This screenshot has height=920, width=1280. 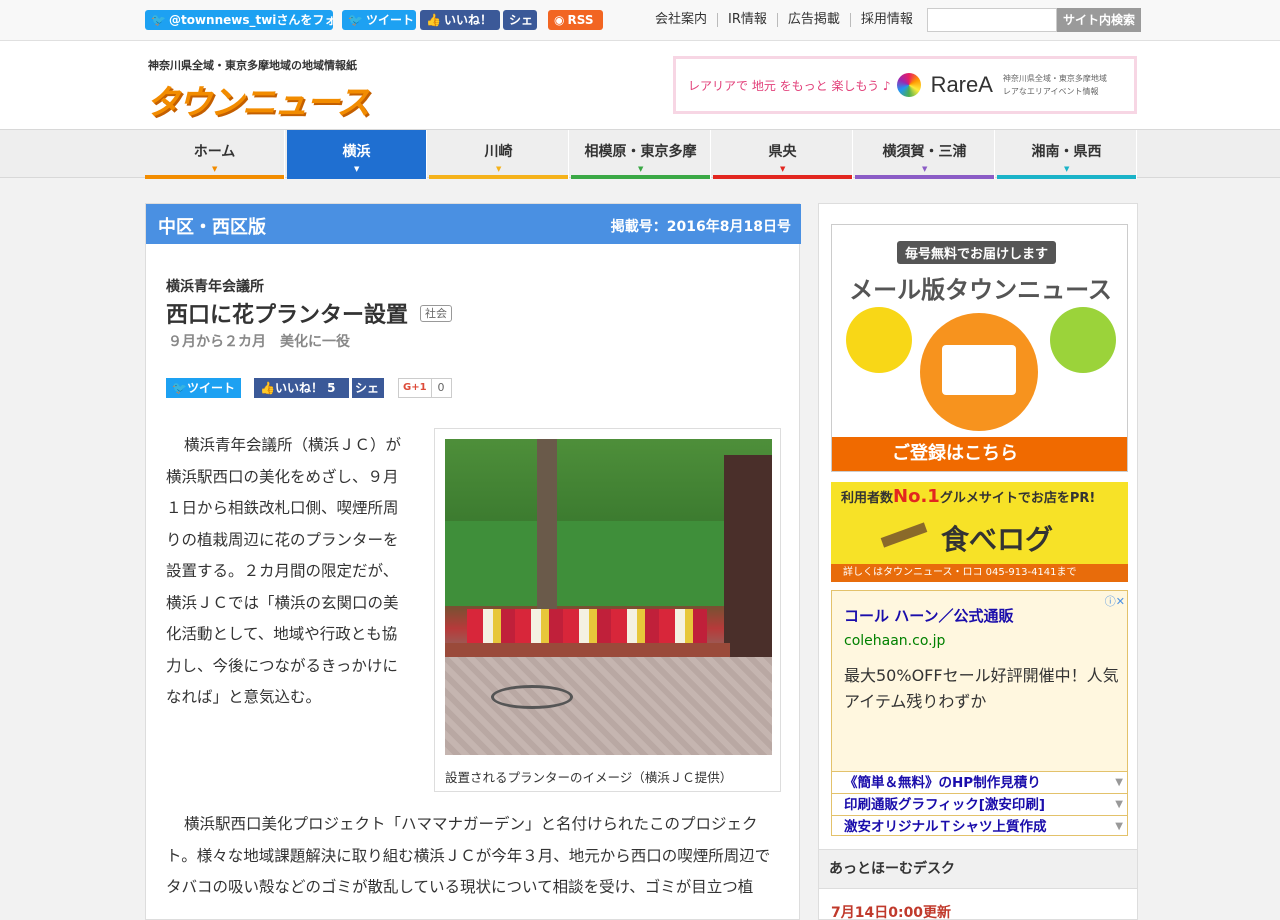 I want to click on tabelog-headline: 利用者数No.1グルメサイトでお店をPR!, so click(x=968, y=496).